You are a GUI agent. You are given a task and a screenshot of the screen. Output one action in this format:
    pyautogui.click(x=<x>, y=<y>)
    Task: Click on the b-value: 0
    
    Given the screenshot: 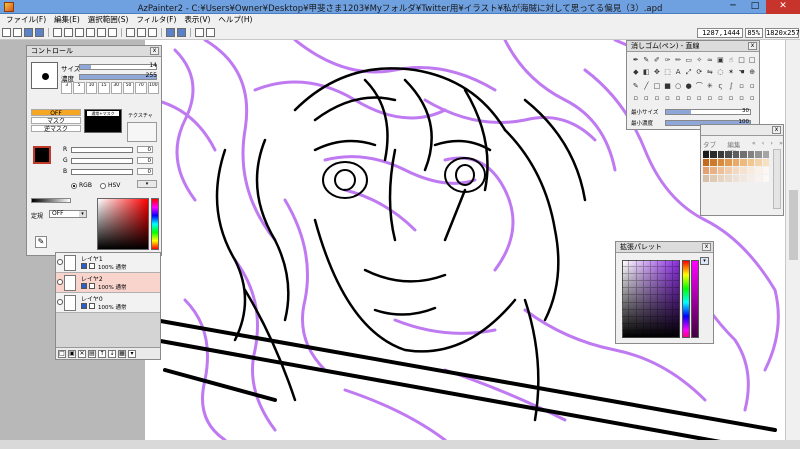 What is the action you would take?
    pyautogui.click(x=145, y=171)
    